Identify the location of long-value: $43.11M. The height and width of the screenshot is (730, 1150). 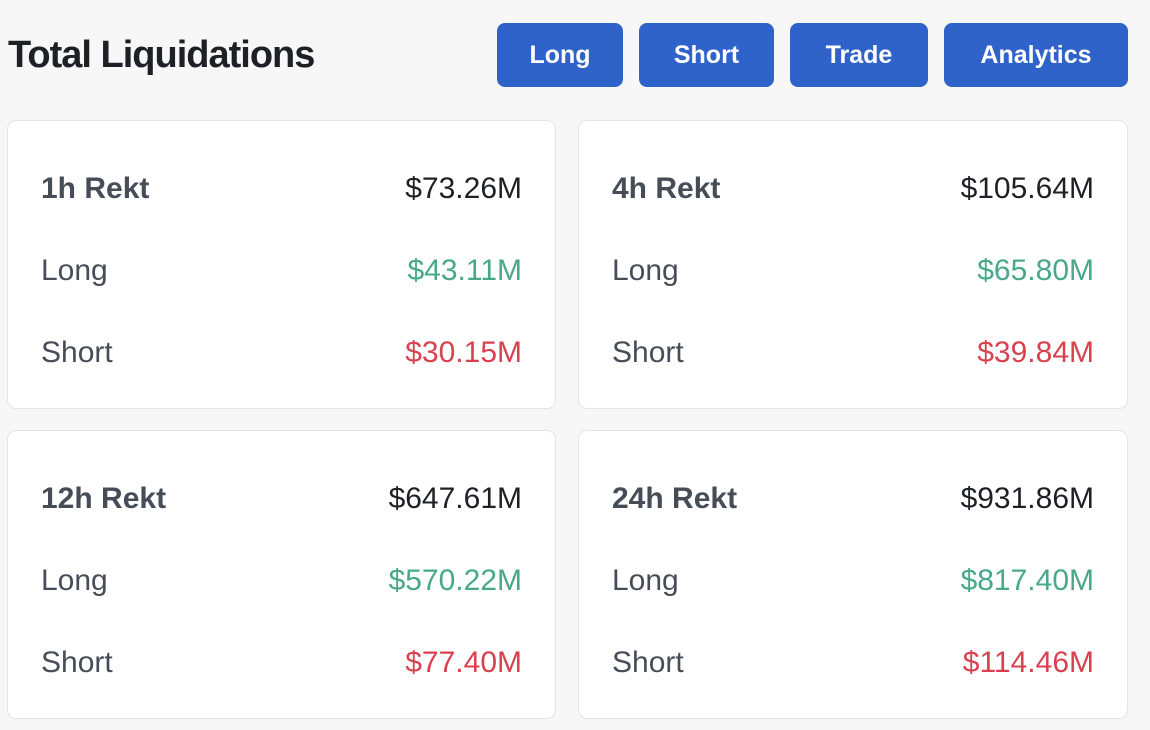
(464, 270).